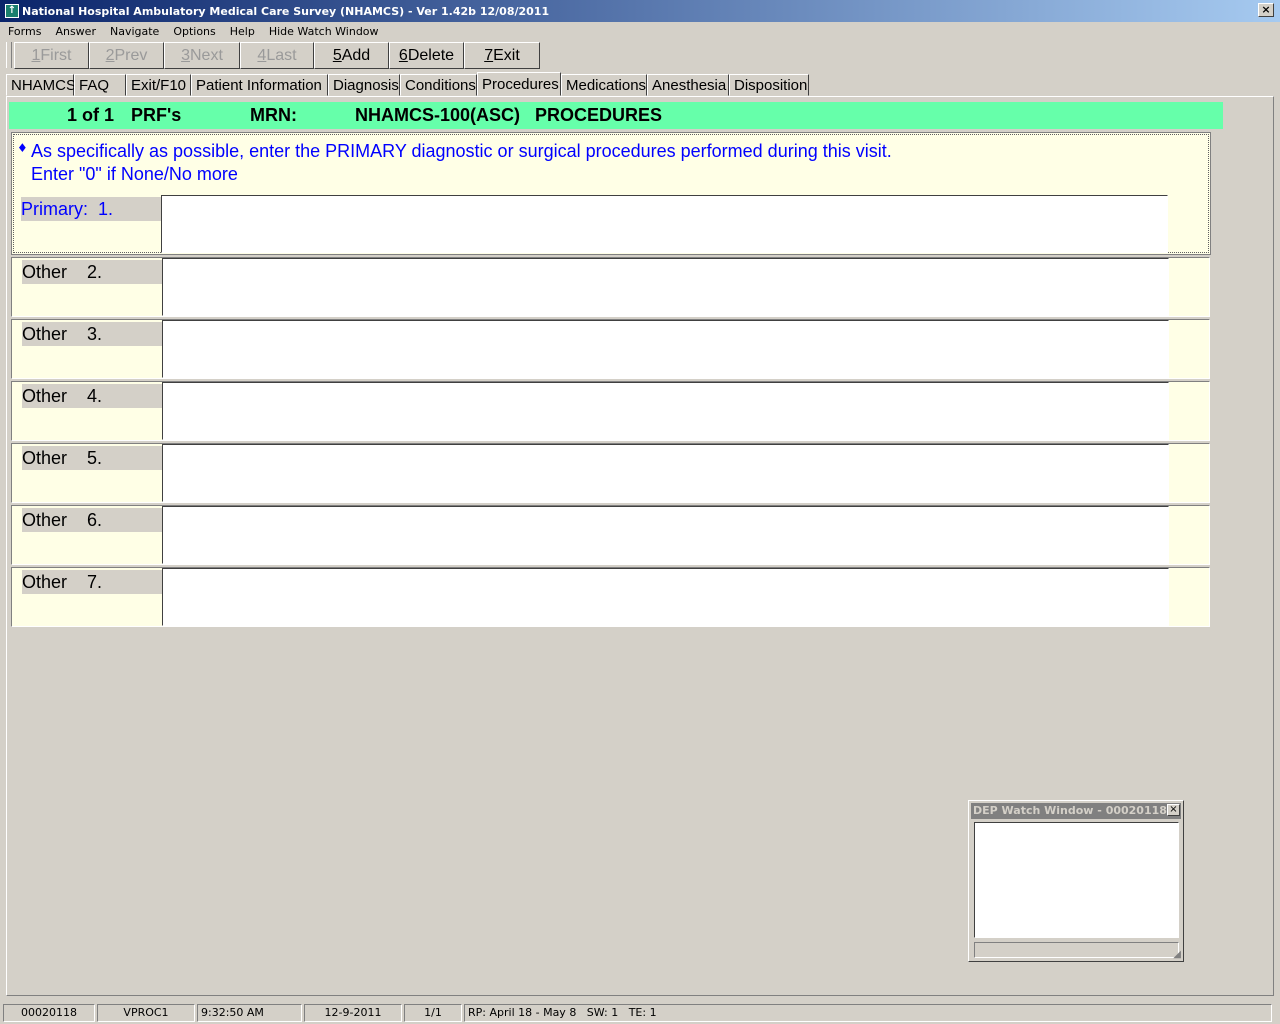 The height and width of the screenshot is (1024, 1280). What do you see at coordinates (193, 31) in the screenshot?
I see `menu-options: Options` at bounding box center [193, 31].